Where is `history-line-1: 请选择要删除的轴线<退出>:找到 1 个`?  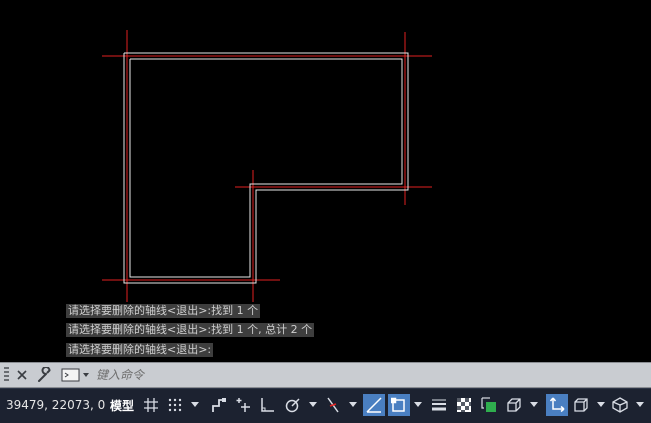 history-line-1: 请选择要删除的轴线<退出>:找到 1 个 is located at coordinates (163, 311).